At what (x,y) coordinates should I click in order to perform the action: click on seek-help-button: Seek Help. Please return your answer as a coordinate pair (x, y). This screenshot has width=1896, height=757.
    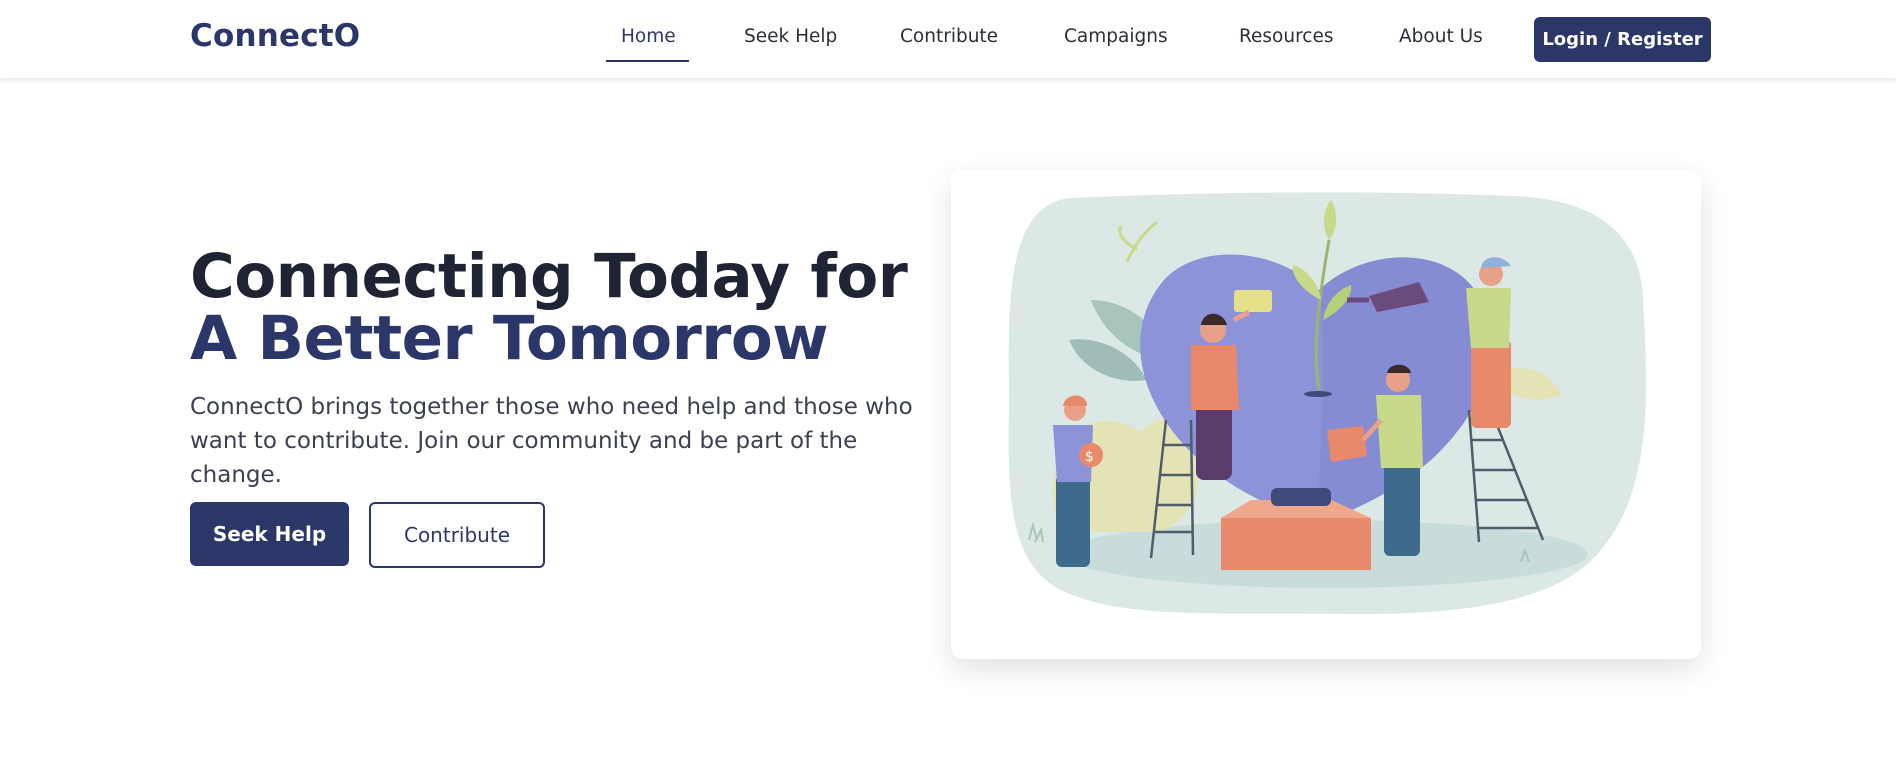
    Looking at the image, I should click on (269, 534).